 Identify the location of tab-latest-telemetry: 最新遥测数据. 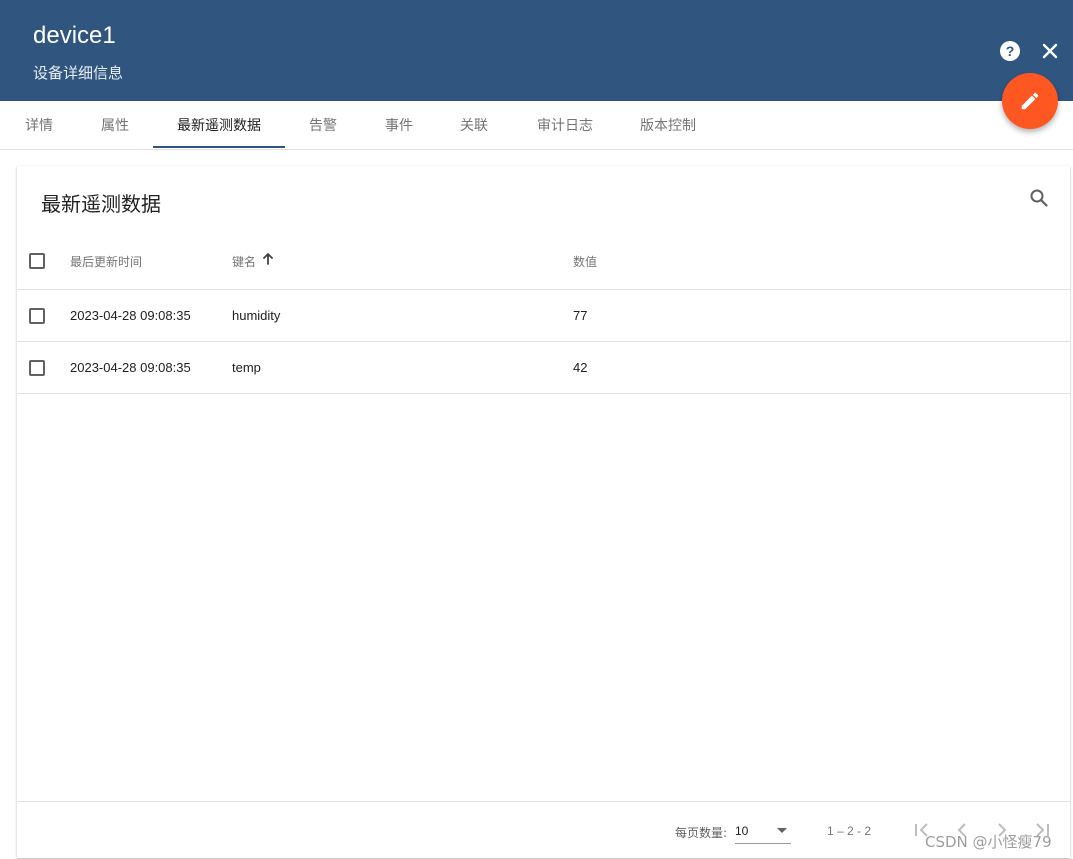
(219, 125).